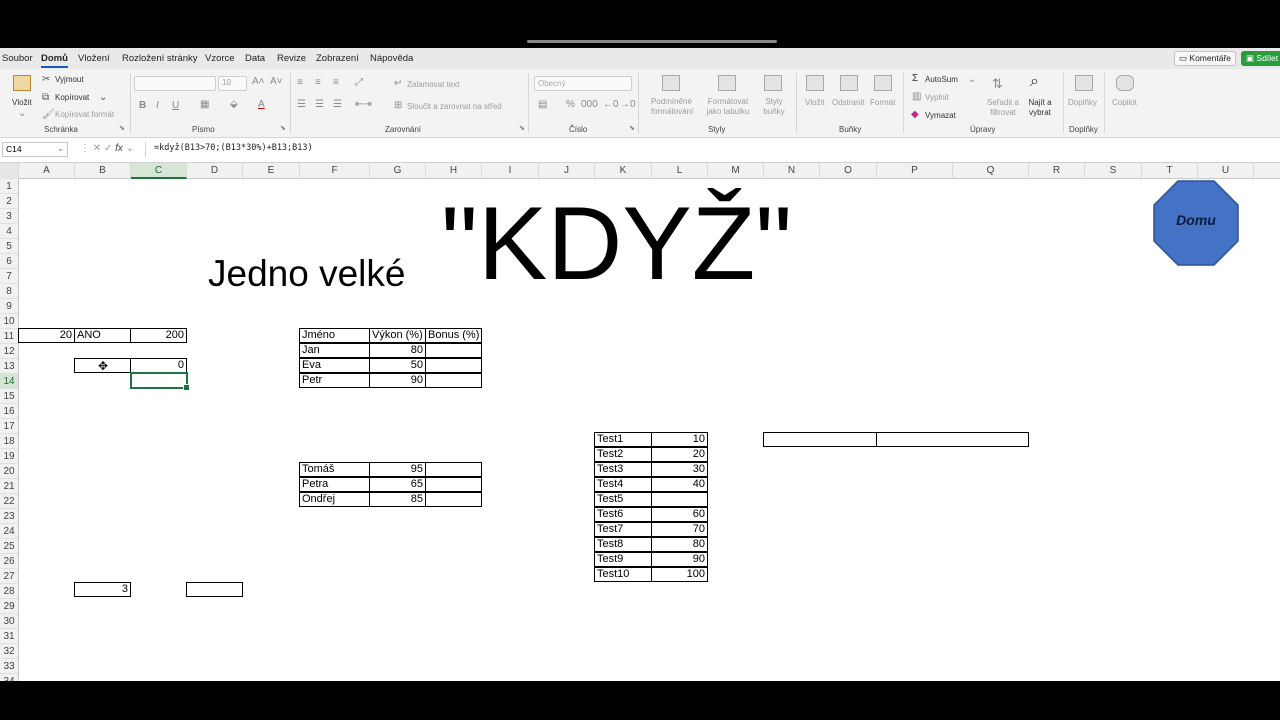 This screenshot has height=720, width=1280. I want to click on format-cells-button: Formát, so click(882, 102).